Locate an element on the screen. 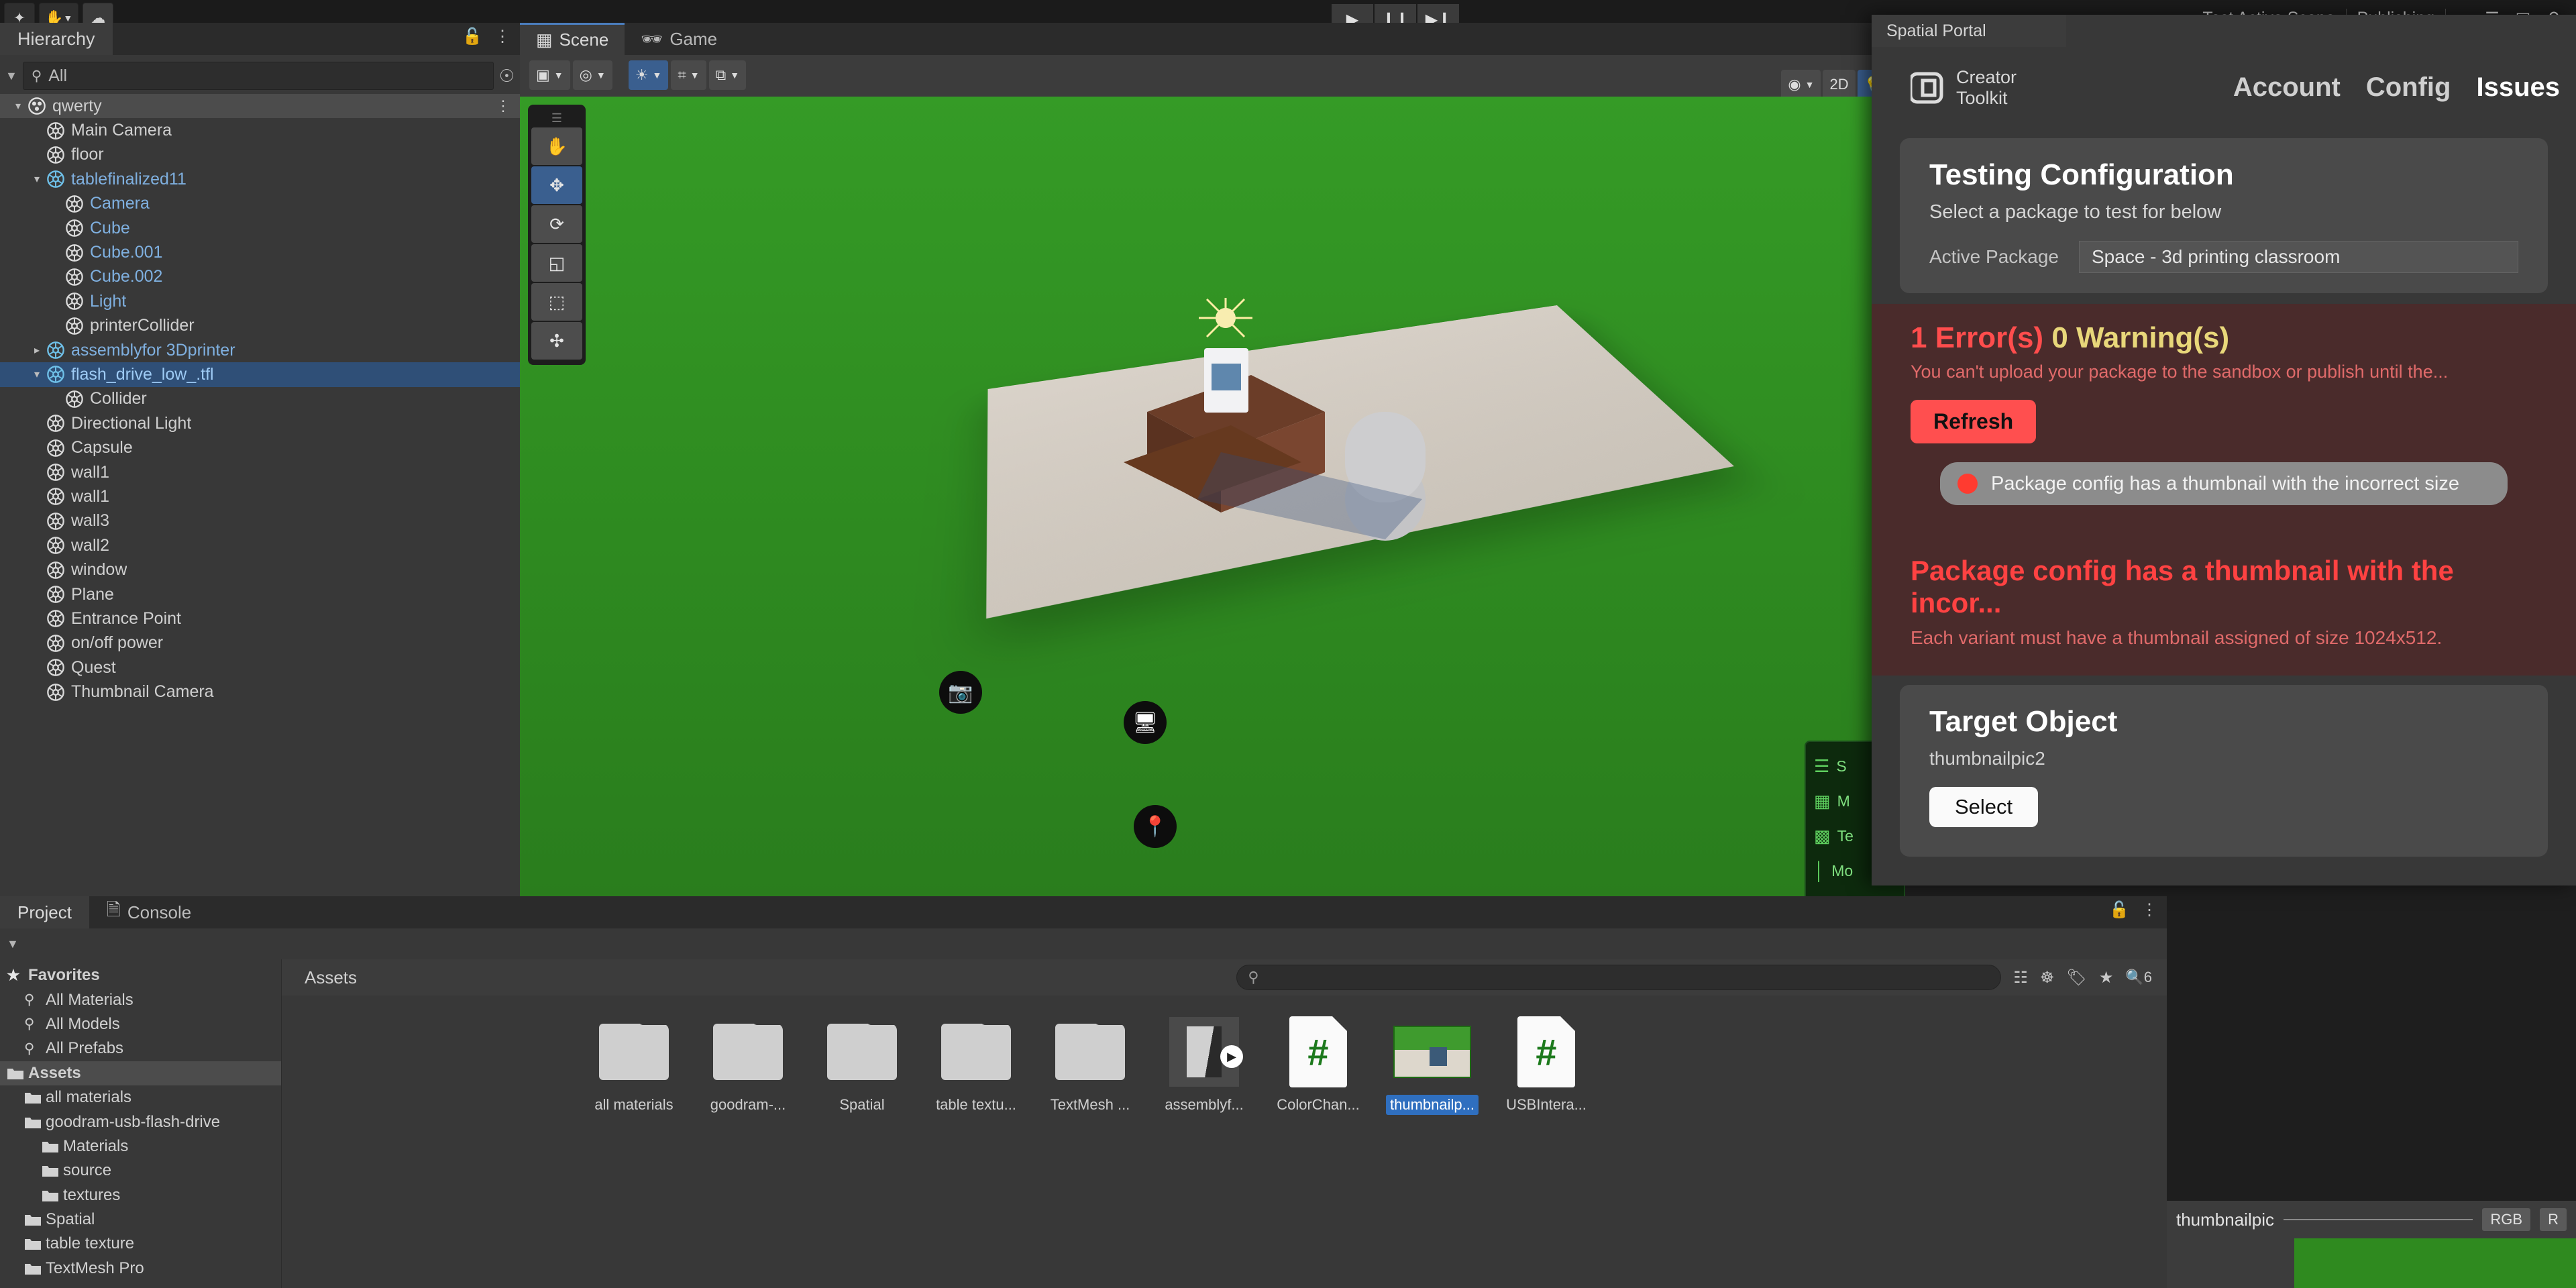  tab-project: Project is located at coordinates (44, 912).